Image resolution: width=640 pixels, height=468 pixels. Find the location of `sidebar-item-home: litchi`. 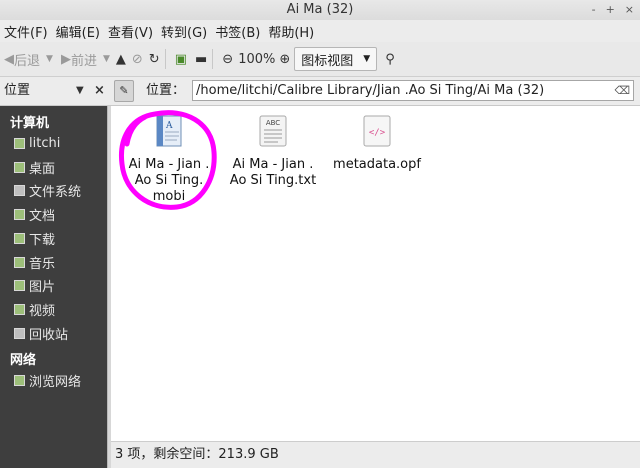

sidebar-item-home: litchi is located at coordinates (37, 143).